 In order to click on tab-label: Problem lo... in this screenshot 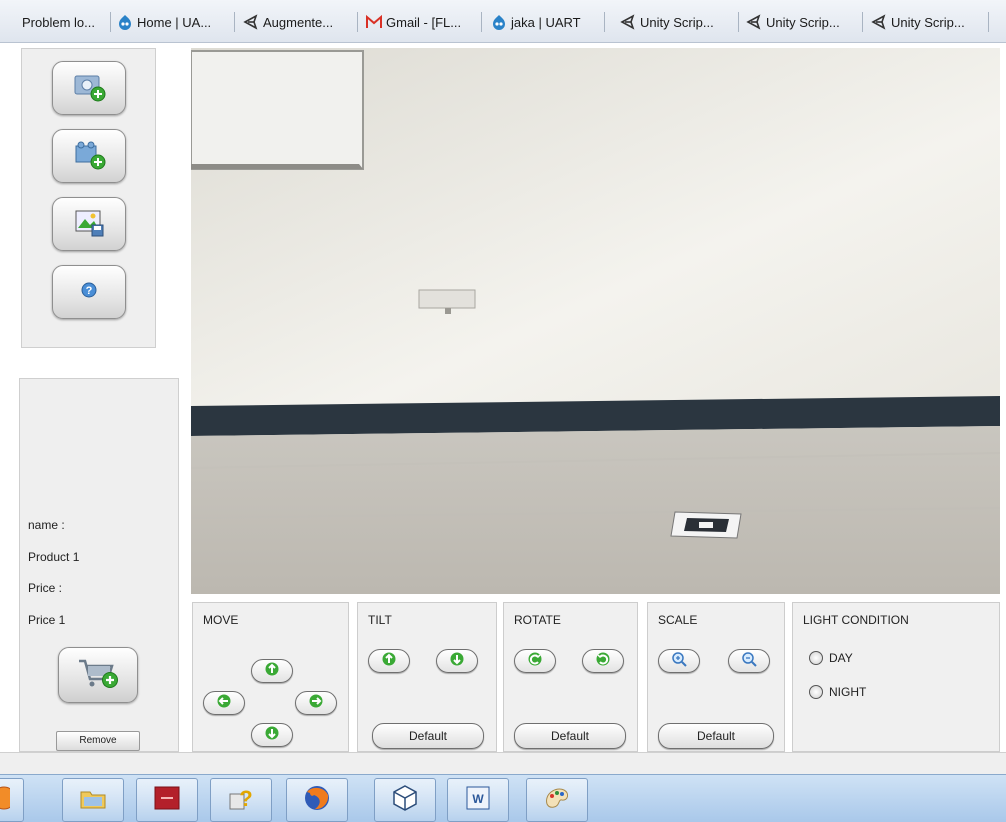, I will do `click(58, 22)`.